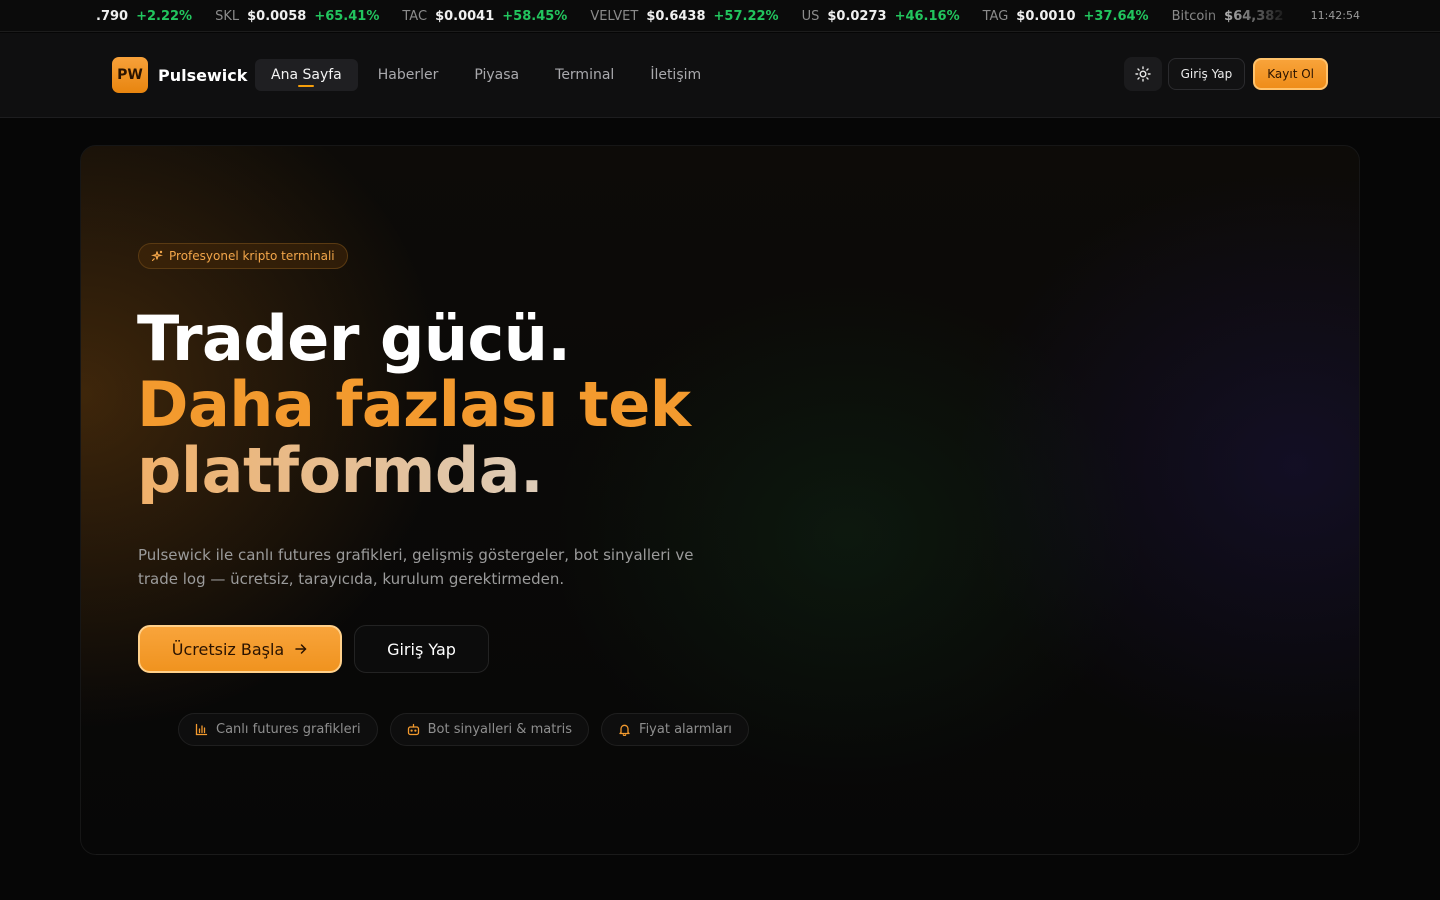 The width and height of the screenshot is (1440, 900). What do you see at coordinates (414, 471) in the screenshot?
I see `hero-title-line-3: platformda.` at bounding box center [414, 471].